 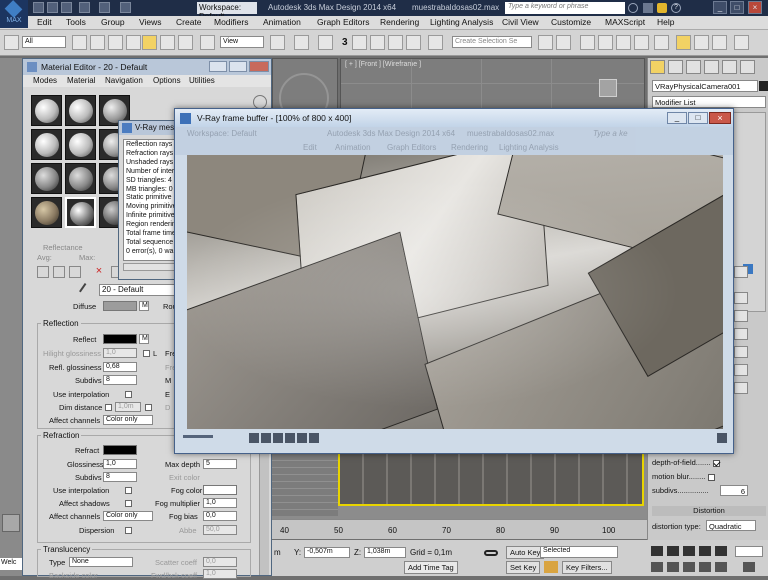 I want to click on curve-editor-icon, so click(x=623, y=42).